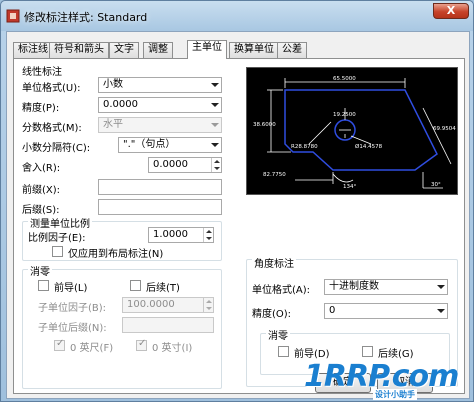 This screenshot has width=474, height=402. What do you see at coordinates (281, 290) in the screenshot?
I see `angular-unit-format-label: 单位格式(A):` at bounding box center [281, 290].